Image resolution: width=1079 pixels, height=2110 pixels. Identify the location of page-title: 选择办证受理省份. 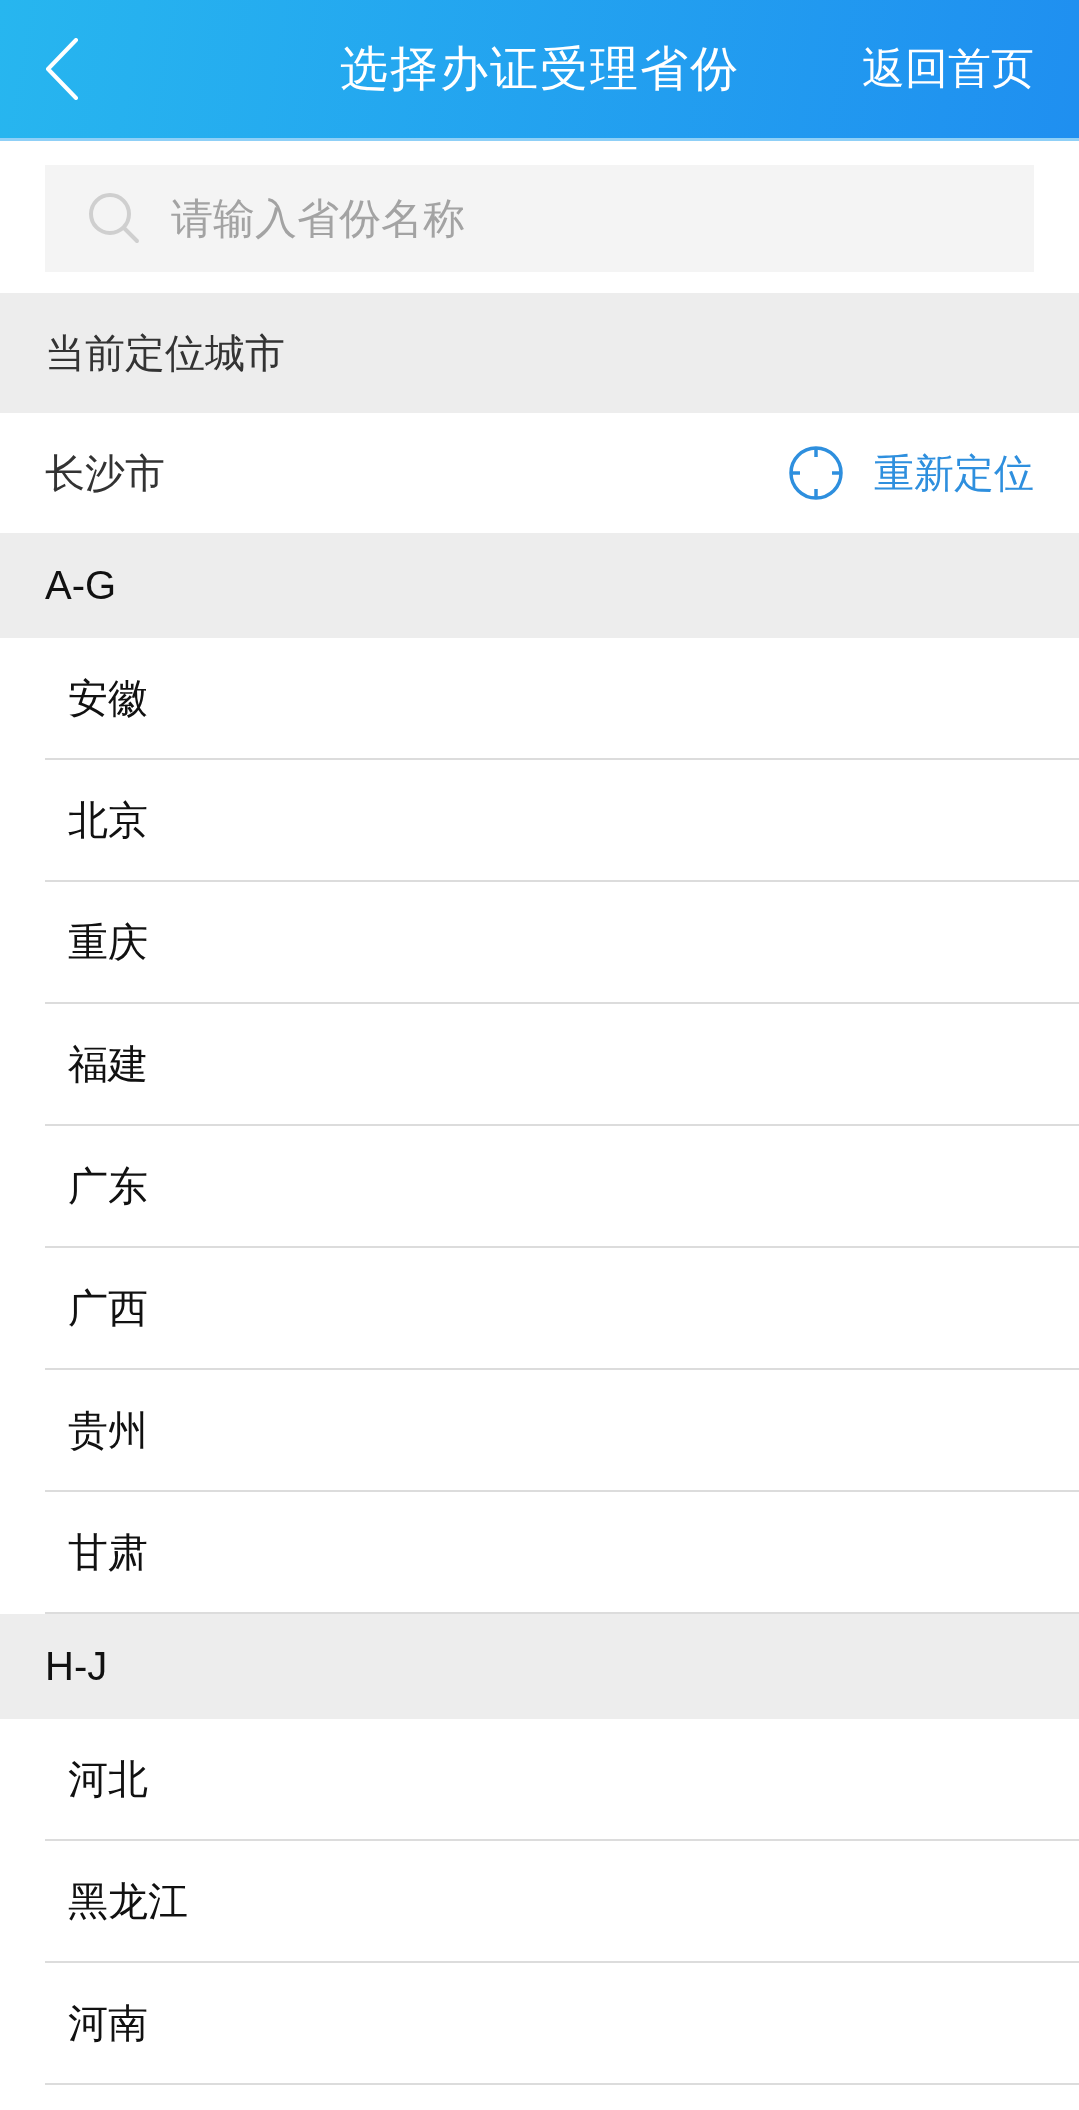
(539, 69).